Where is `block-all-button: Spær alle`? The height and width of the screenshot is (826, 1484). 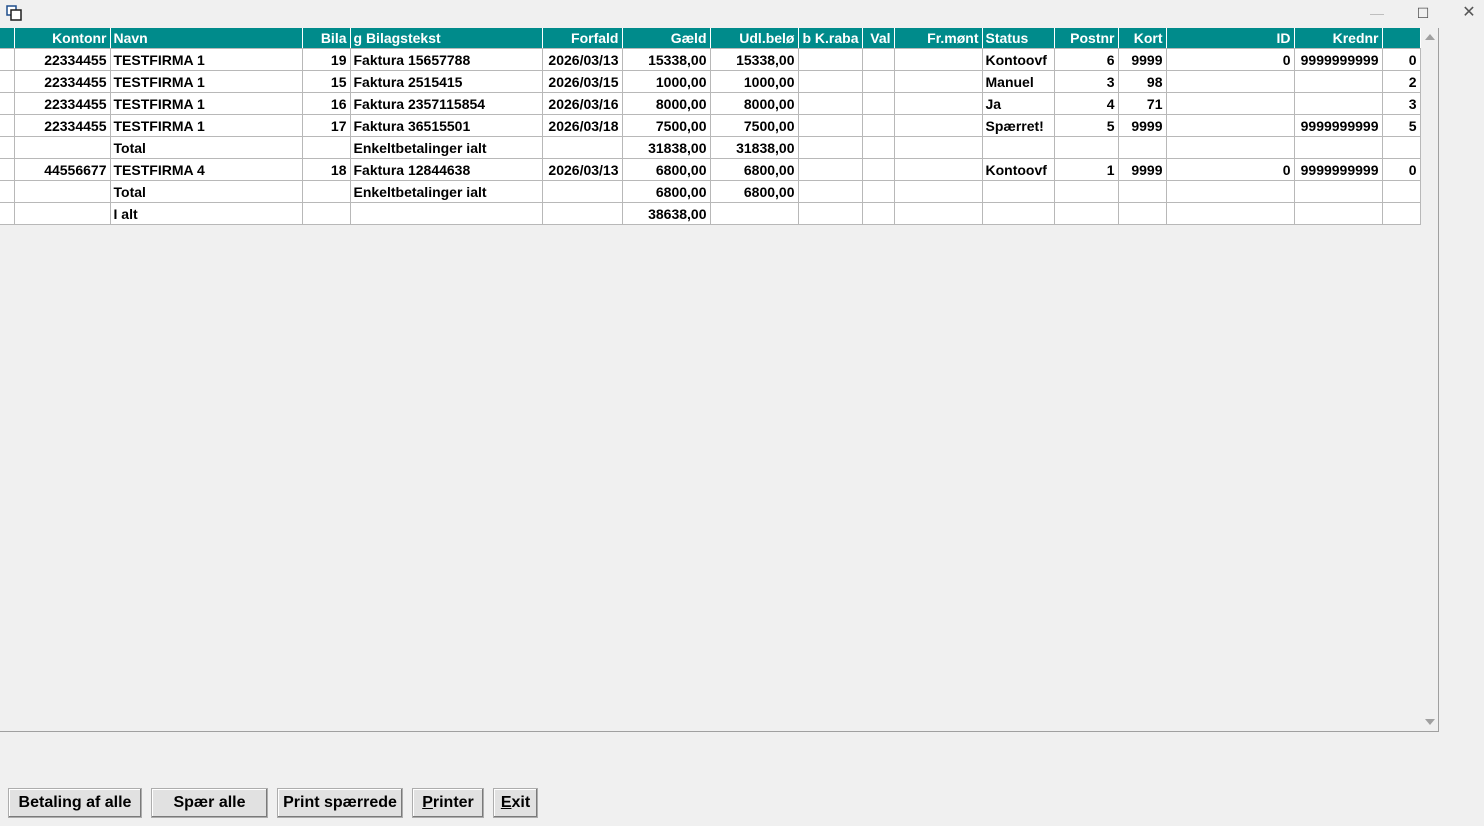 block-all-button: Spær alle is located at coordinates (209, 803).